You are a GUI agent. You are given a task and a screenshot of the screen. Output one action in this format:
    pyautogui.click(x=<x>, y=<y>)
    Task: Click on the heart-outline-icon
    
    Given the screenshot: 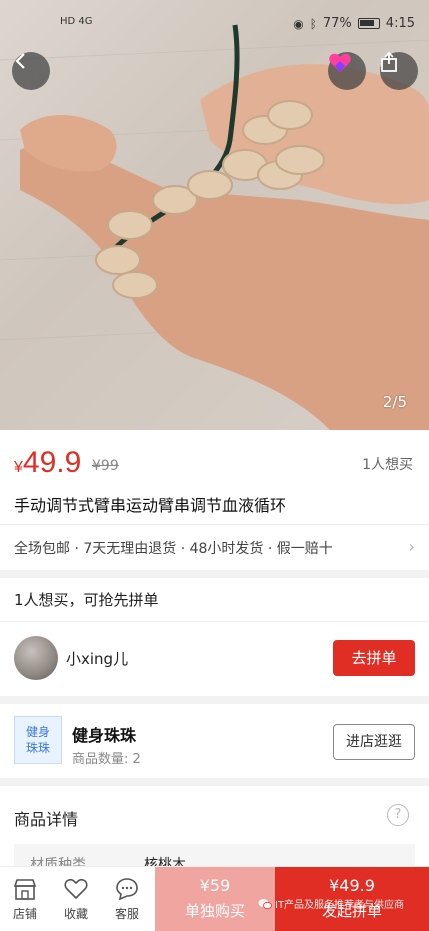 What is the action you would take?
    pyautogui.click(x=76, y=889)
    